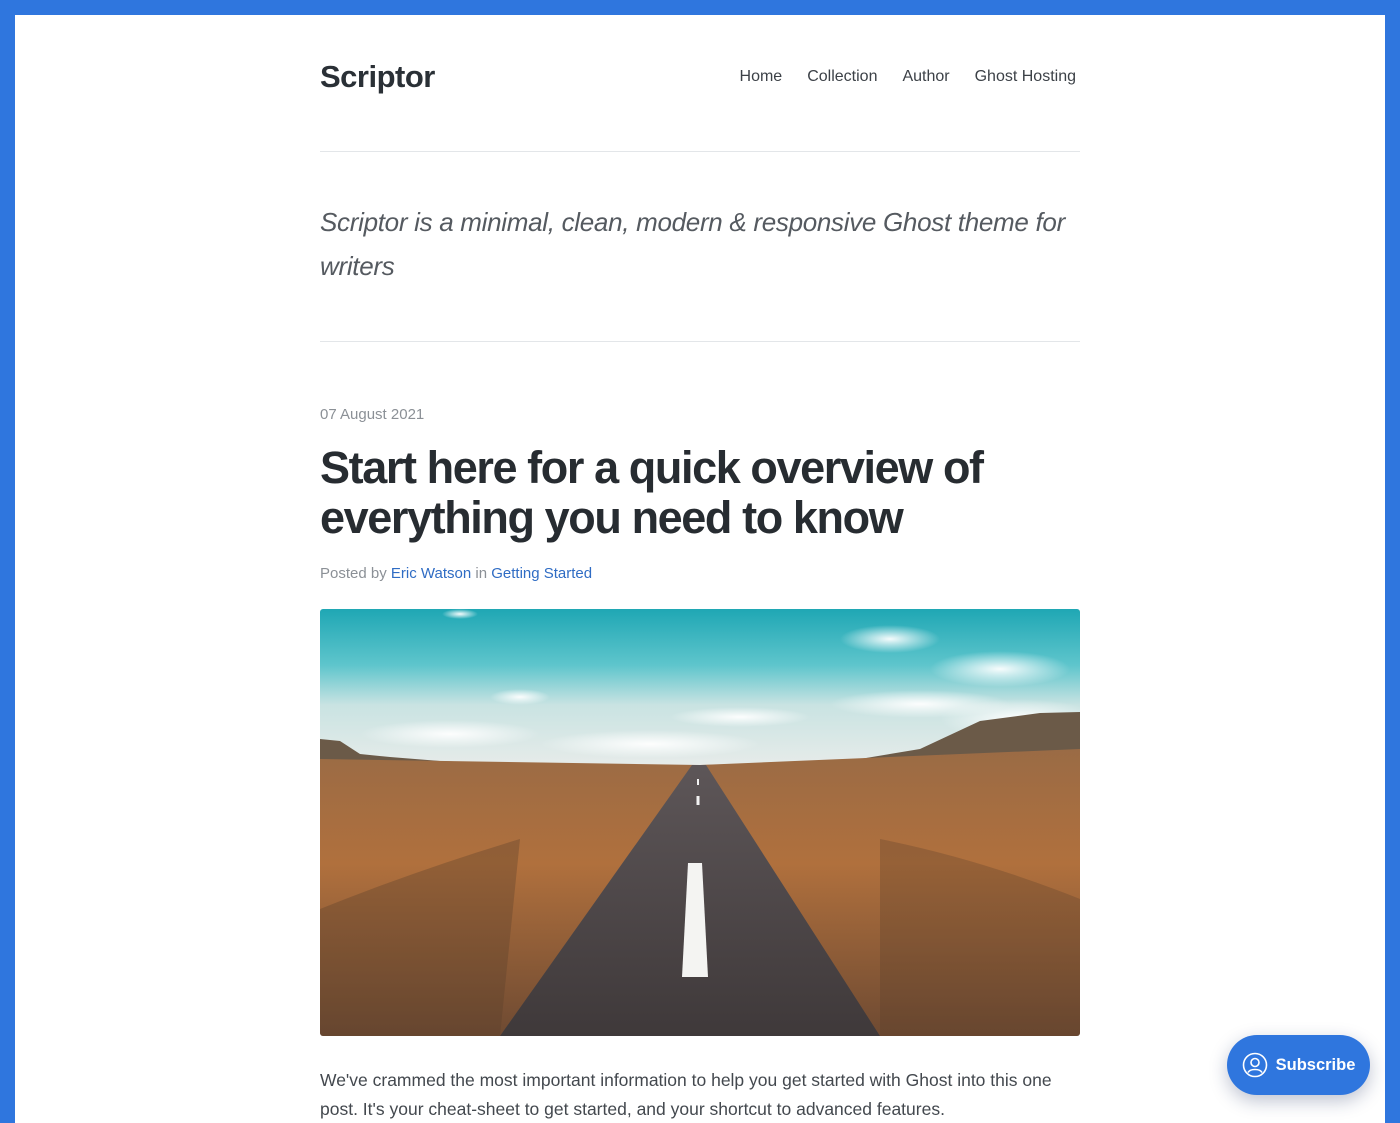 The height and width of the screenshot is (1123, 1400). What do you see at coordinates (761, 77) in the screenshot?
I see `nav-item-home: Home` at bounding box center [761, 77].